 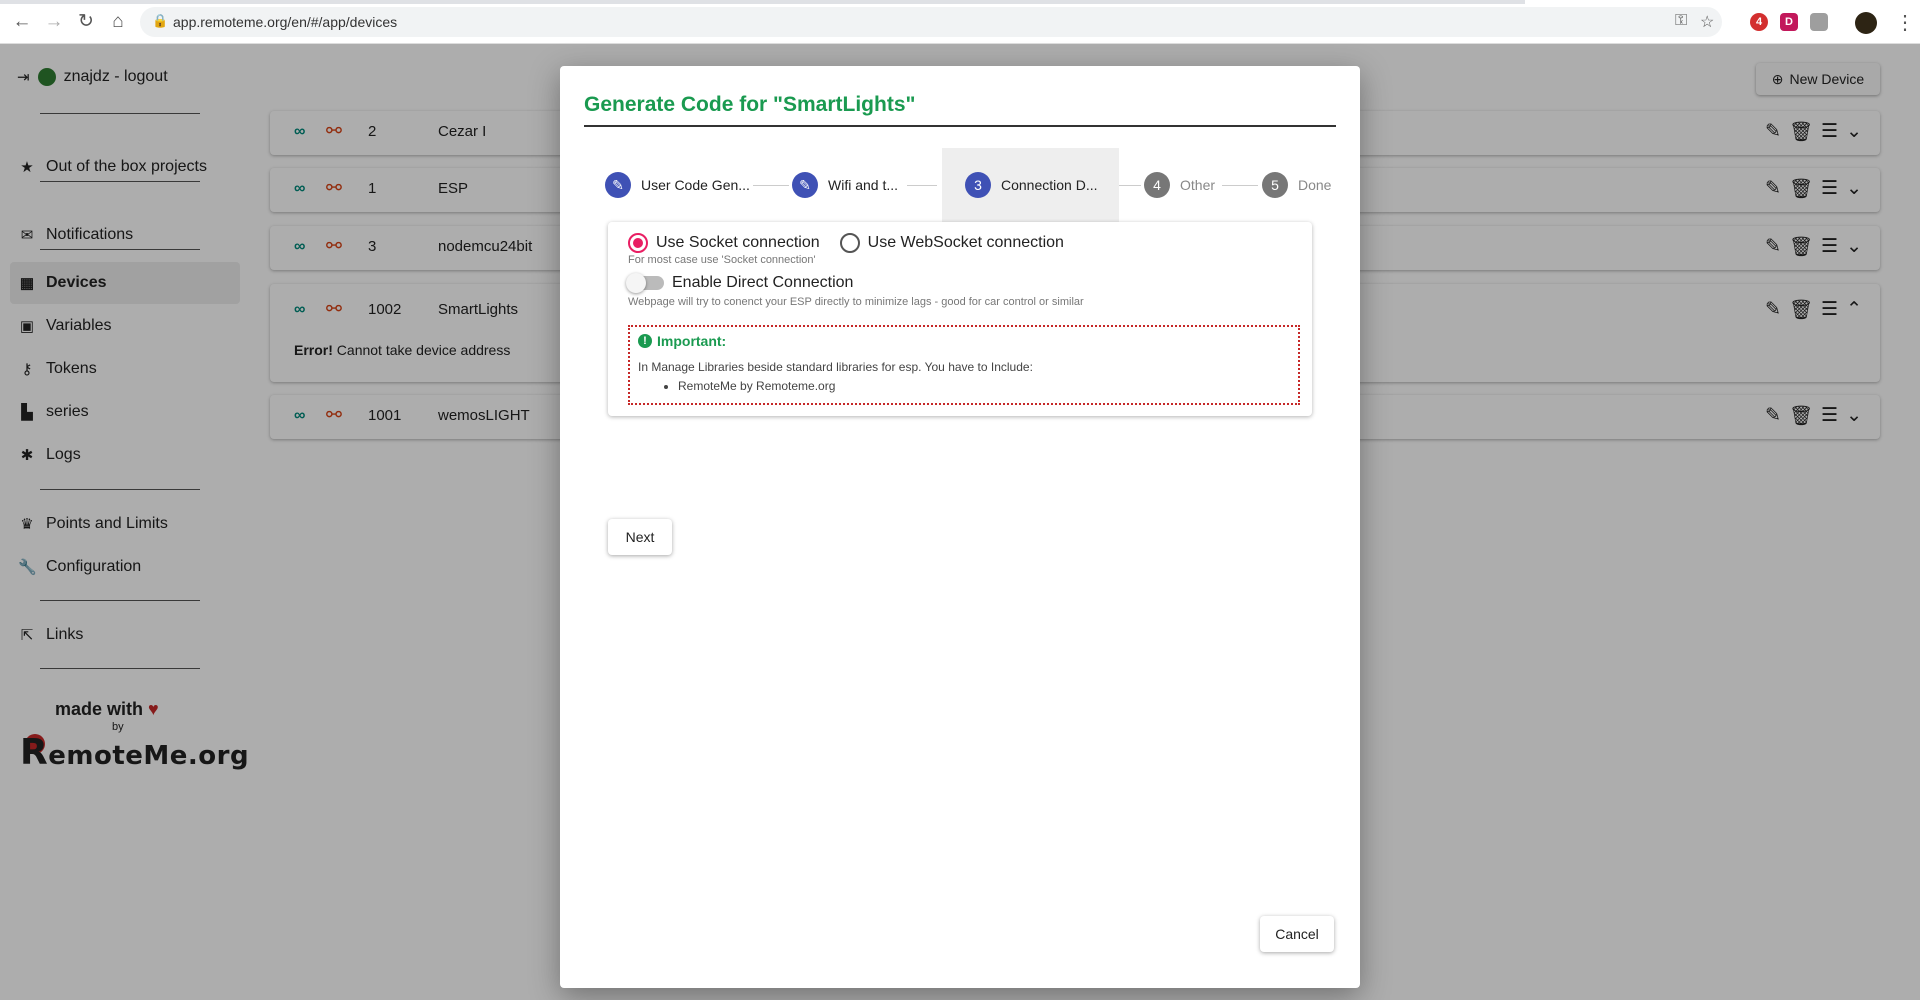 I want to click on library-item: RemoteMe by Remoteme.org, so click(x=984, y=386).